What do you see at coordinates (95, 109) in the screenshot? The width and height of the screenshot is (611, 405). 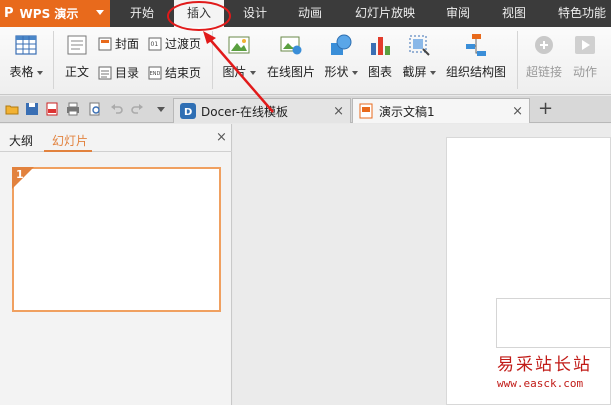 I see `print-preview-icon` at bounding box center [95, 109].